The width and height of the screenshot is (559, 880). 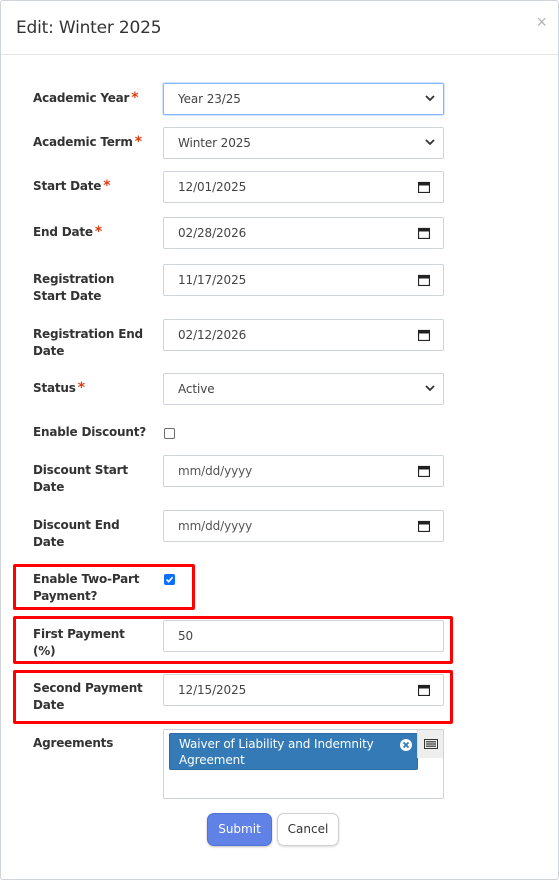 What do you see at coordinates (80, 478) in the screenshot?
I see `discount-start-date-label: Discount Start Date` at bounding box center [80, 478].